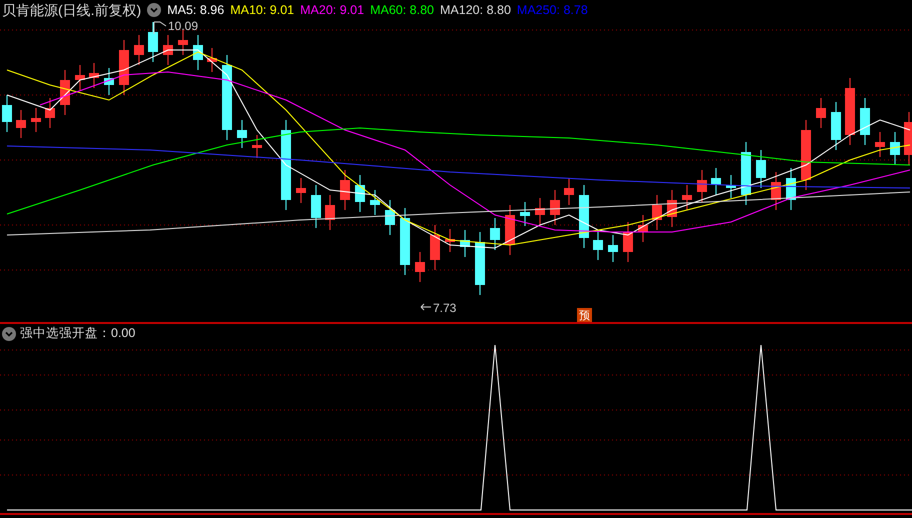 The width and height of the screenshot is (912, 518). What do you see at coordinates (183, 26) in the screenshot?
I see `high-price-label: 10.09` at bounding box center [183, 26].